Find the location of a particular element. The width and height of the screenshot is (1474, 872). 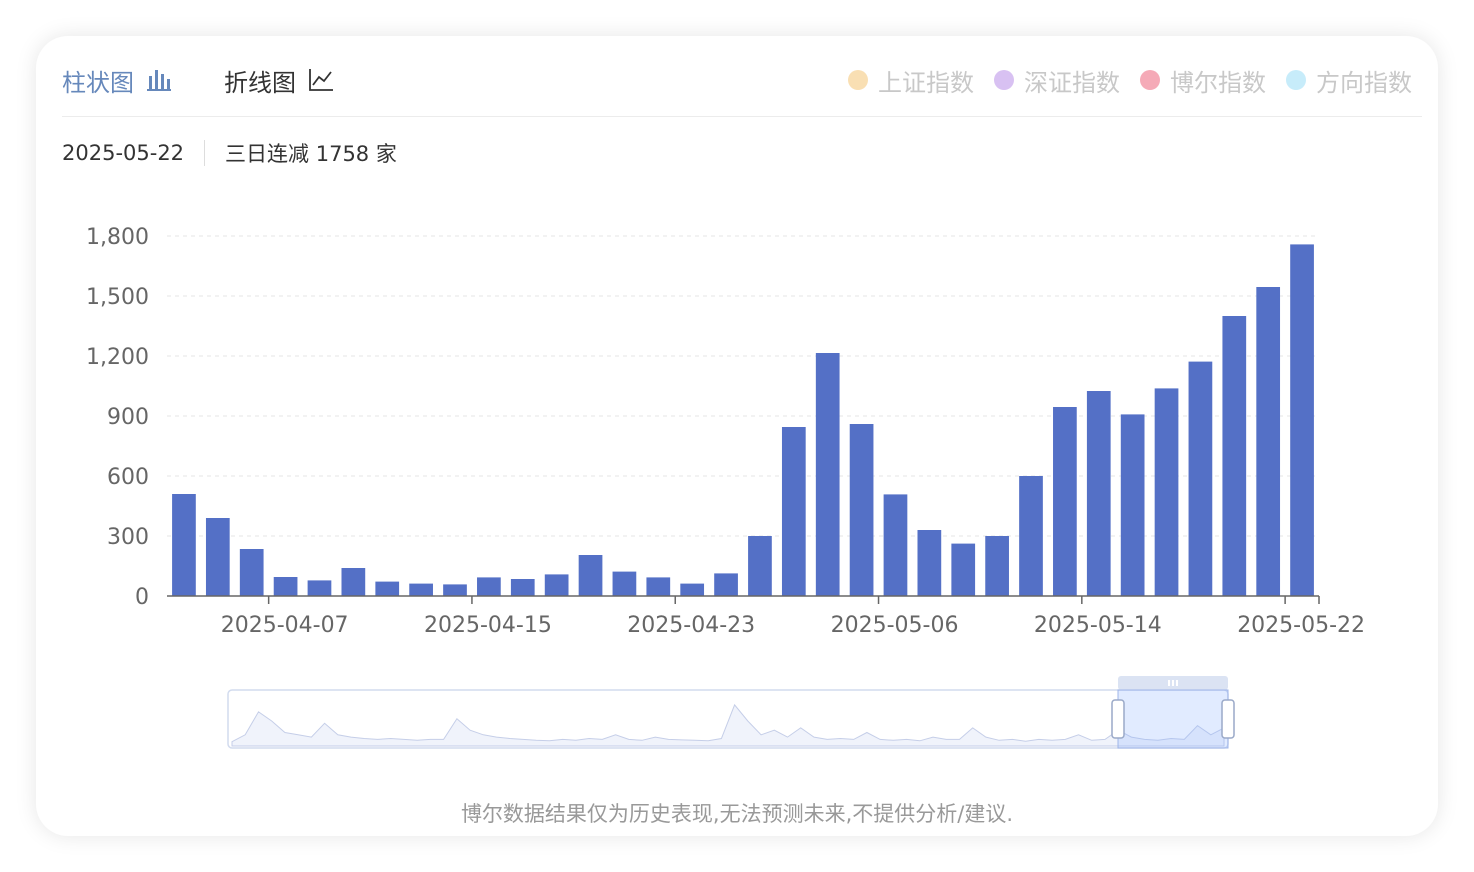

datazoom-handle-left is located at coordinates (1118, 719).